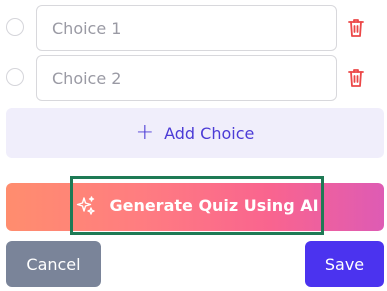 This screenshot has height=291, width=387. What do you see at coordinates (53, 264) in the screenshot?
I see `cancel-button: Cancel` at bounding box center [53, 264].